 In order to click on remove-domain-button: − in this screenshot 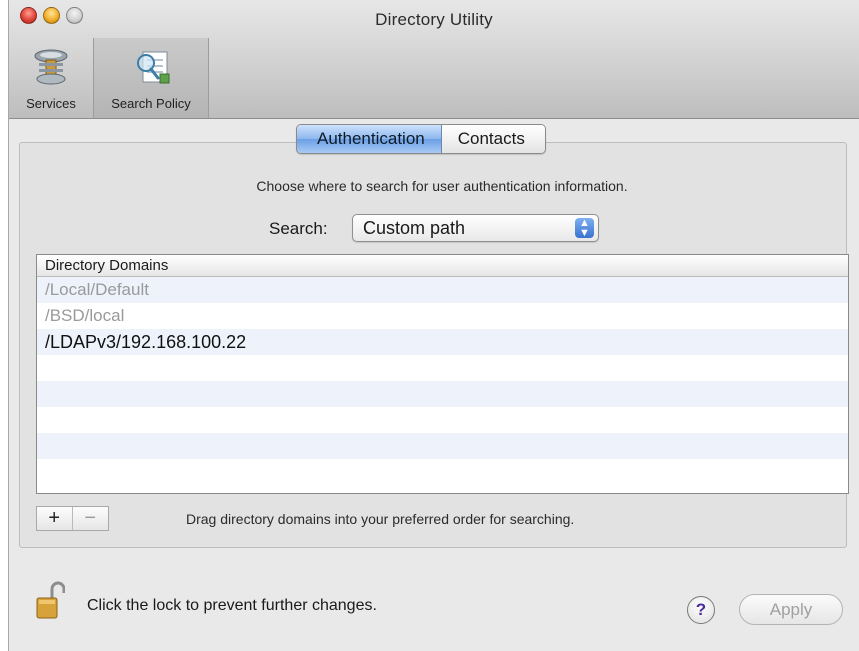, I will do `click(91, 518)`.